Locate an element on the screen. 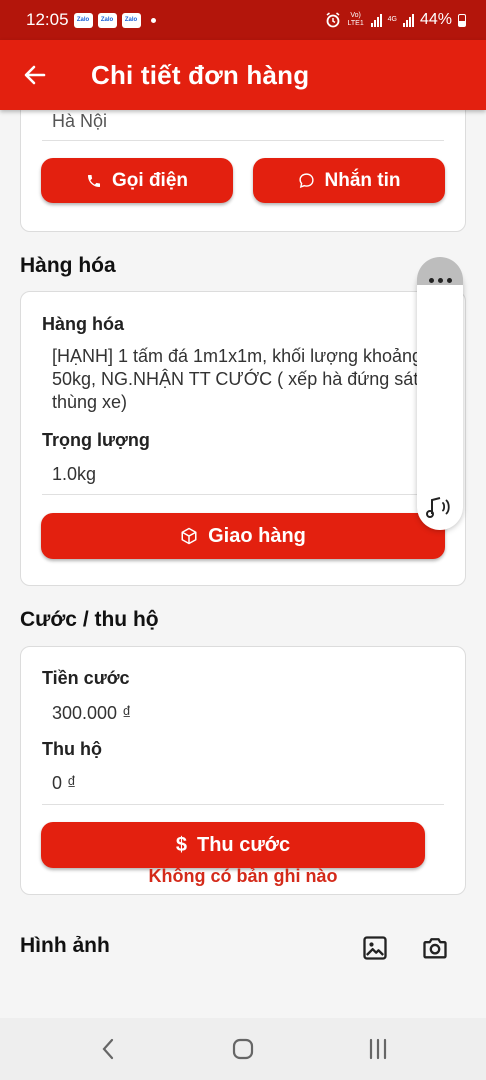  contact-card: Hà Nội Gọi điện Nhắn tin is located at coordinates (243, 171).